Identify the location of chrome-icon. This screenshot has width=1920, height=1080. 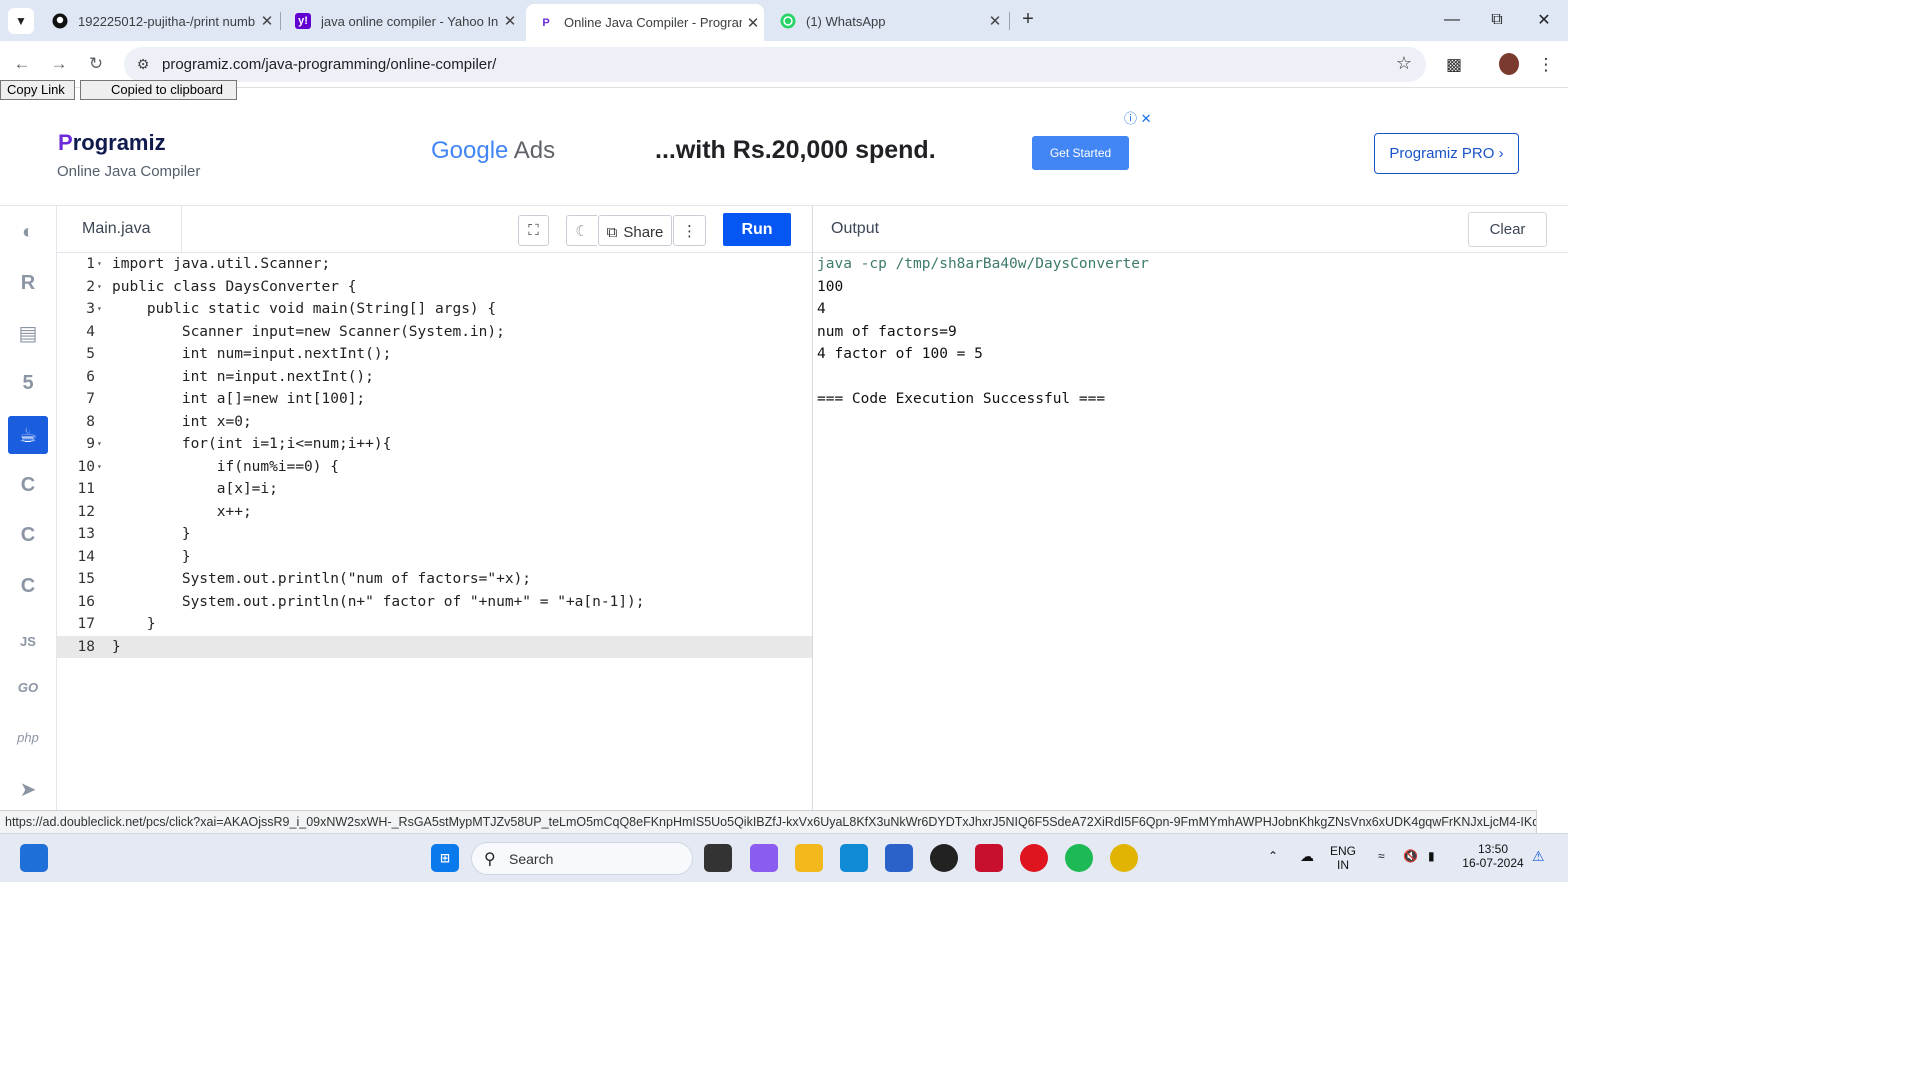
(1124, 858).